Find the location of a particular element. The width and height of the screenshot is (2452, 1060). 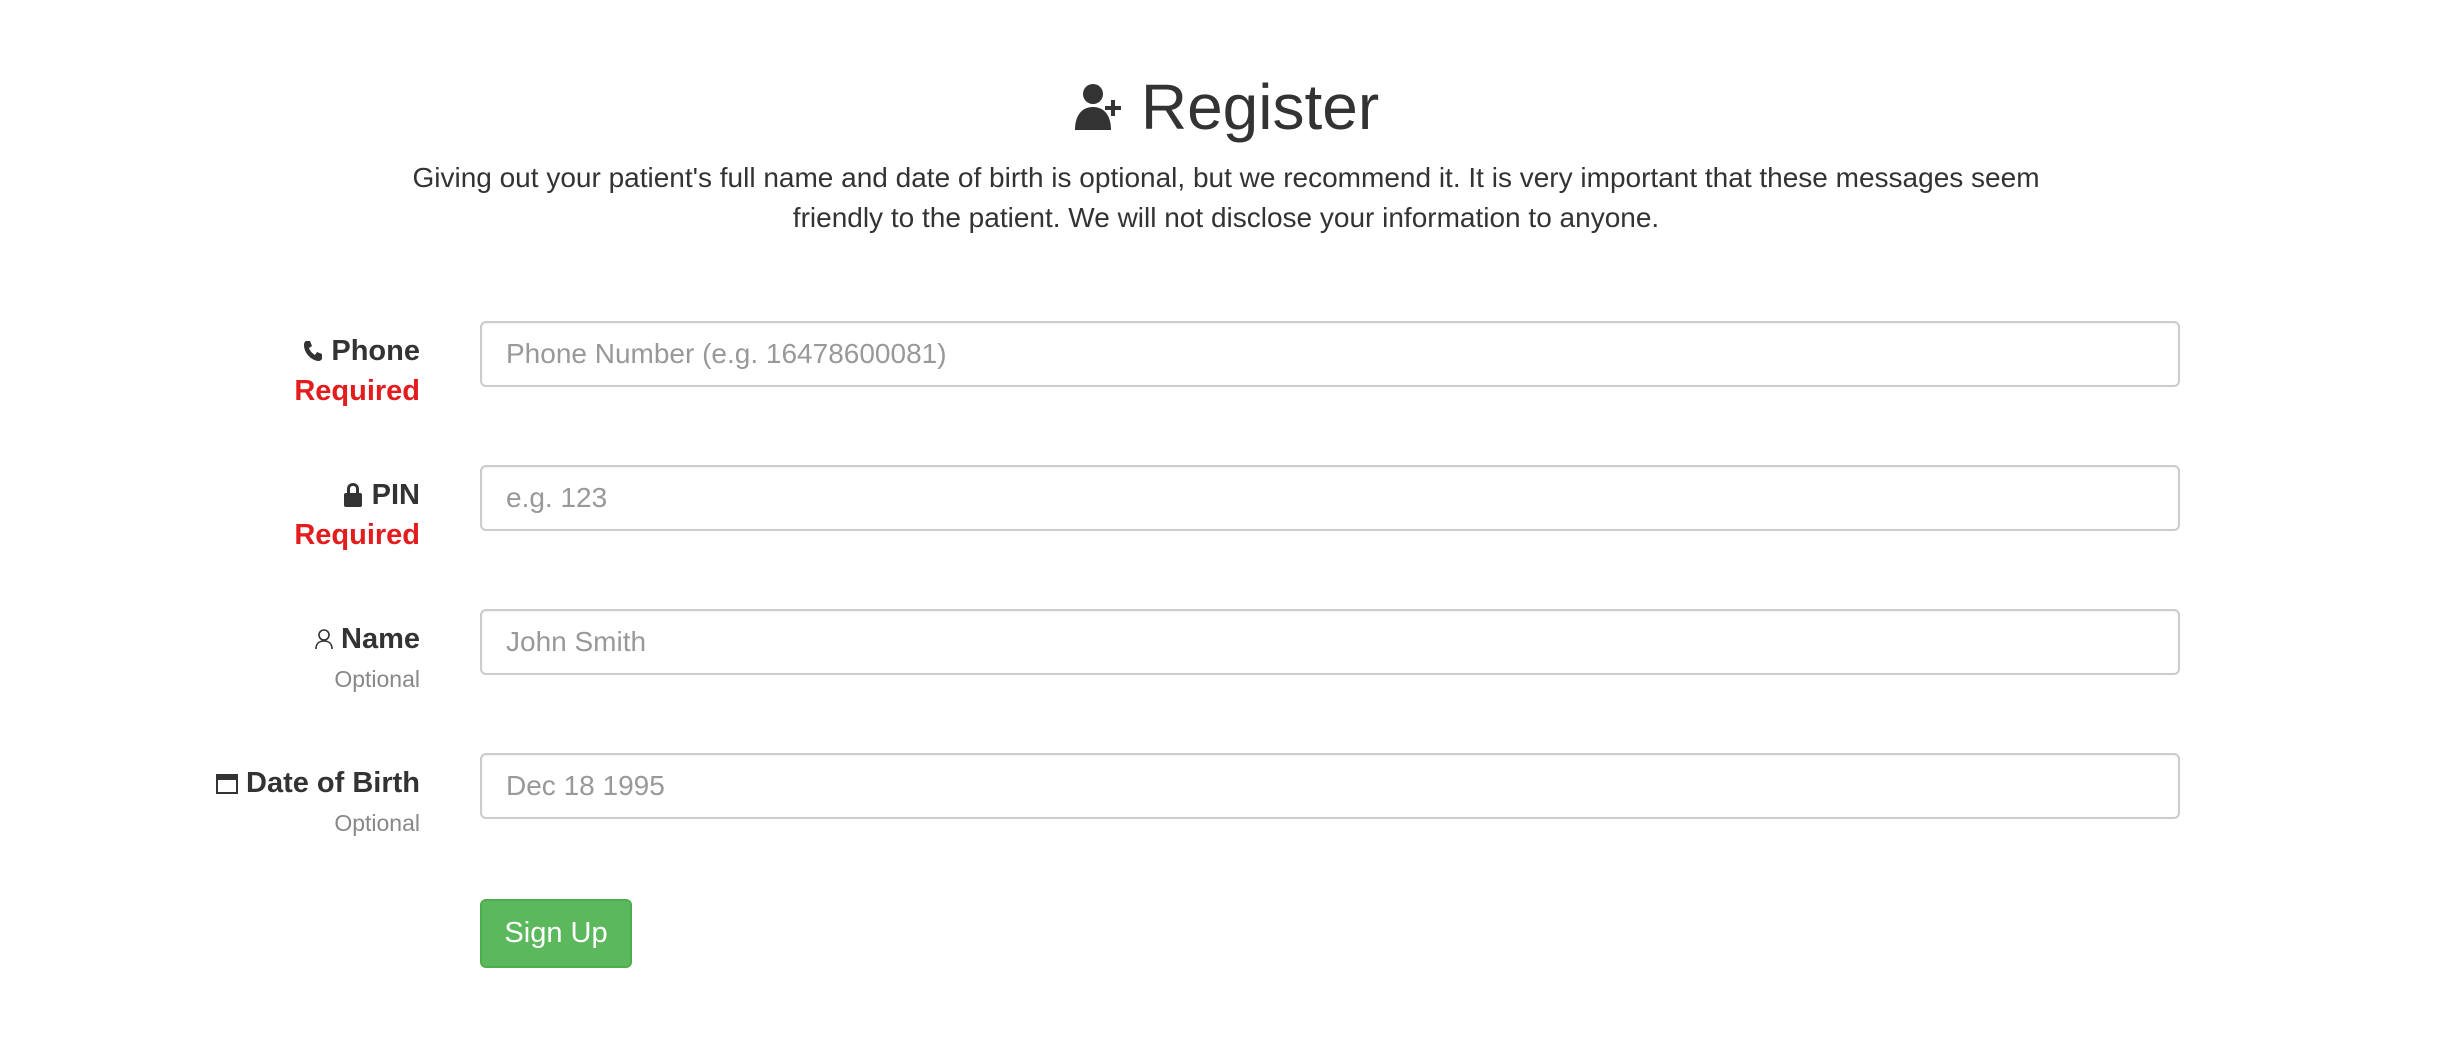

pin-label: PIN is located at coordinates (260, 495).